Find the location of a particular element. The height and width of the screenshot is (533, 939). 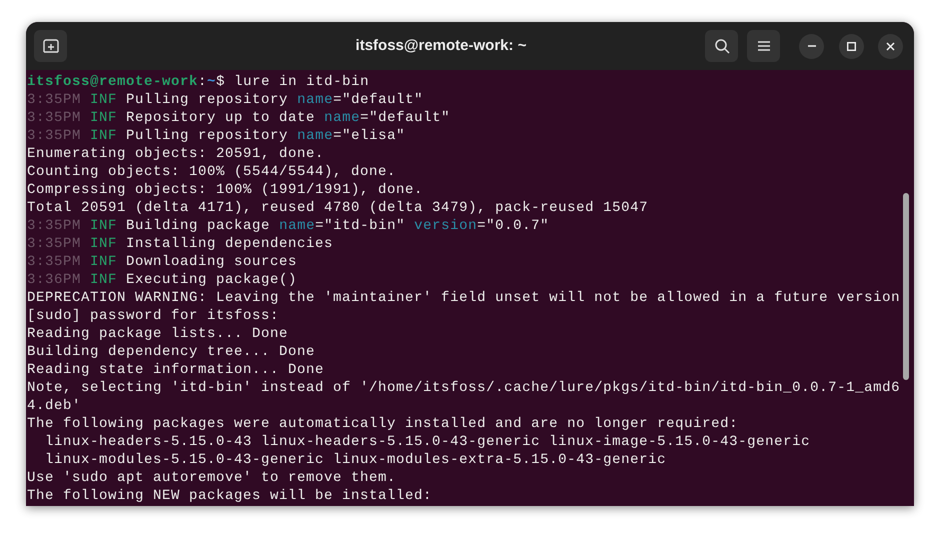

new-tab-button is located at coordinates (50, 46).